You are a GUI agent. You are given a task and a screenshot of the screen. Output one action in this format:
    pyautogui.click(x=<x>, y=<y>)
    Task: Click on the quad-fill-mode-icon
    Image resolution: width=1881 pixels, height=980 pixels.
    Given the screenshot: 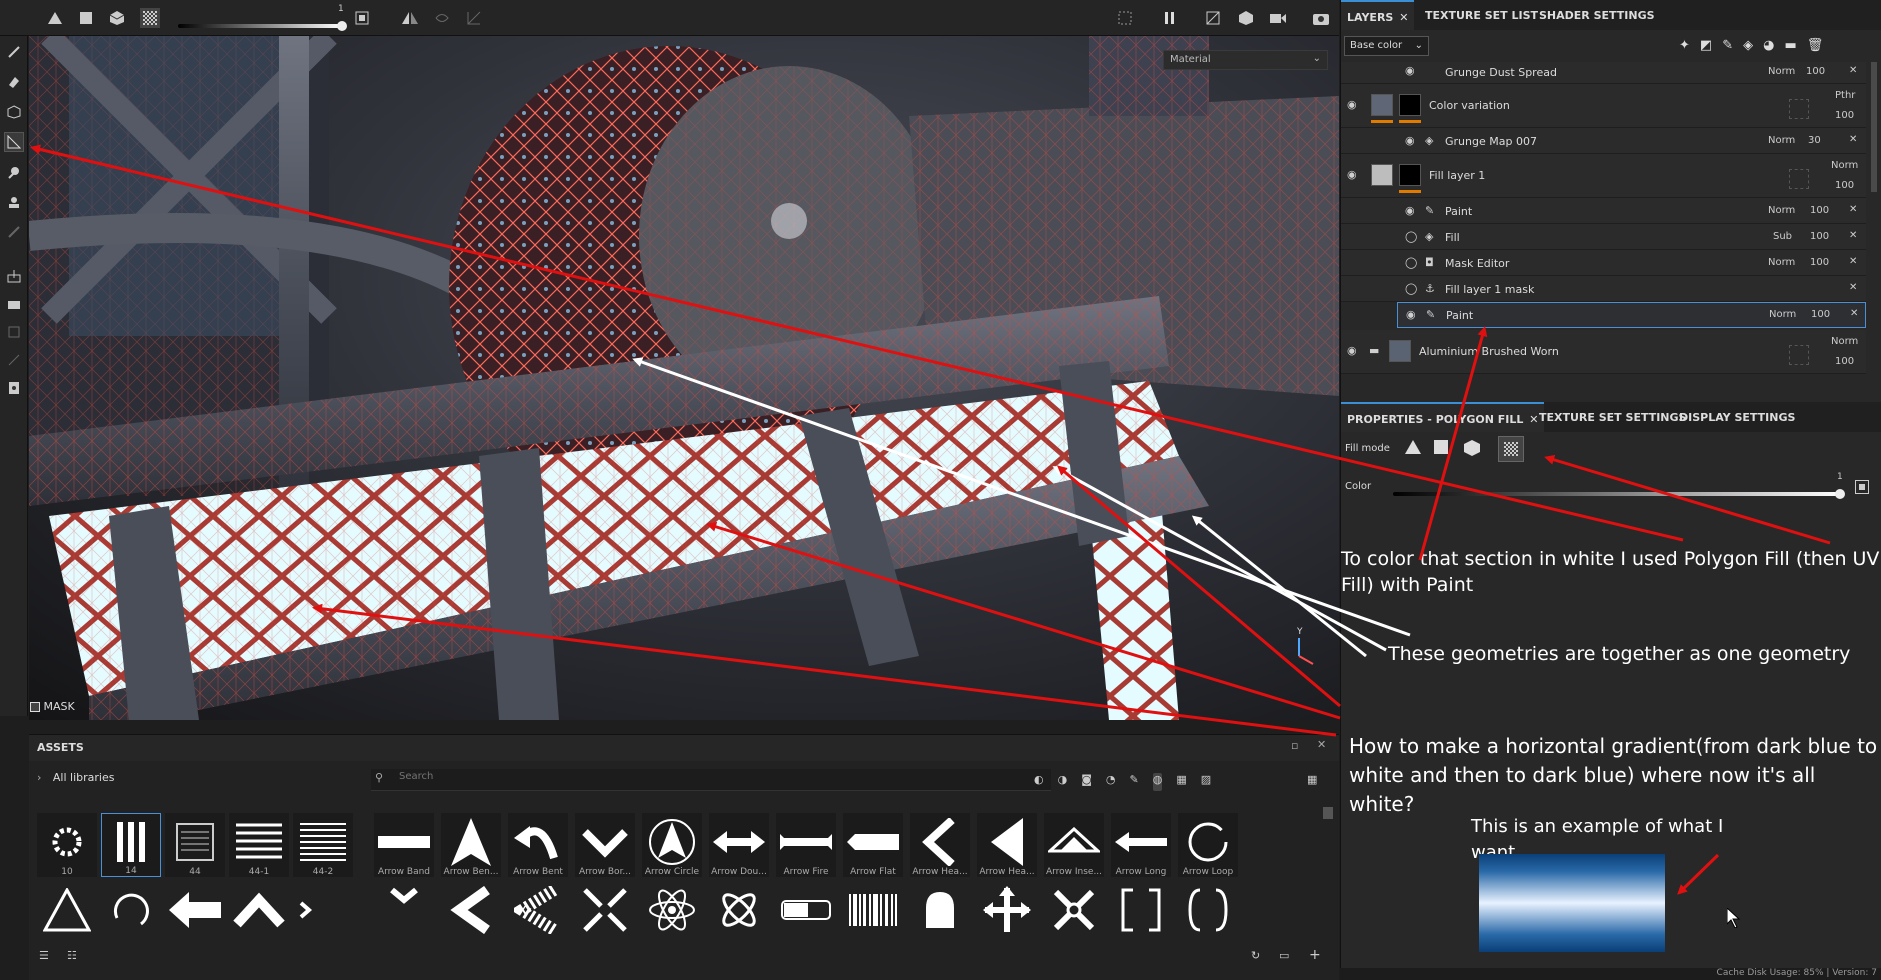 What is the action you would take?
    pyautogui.click(x=1444, y=450)
    